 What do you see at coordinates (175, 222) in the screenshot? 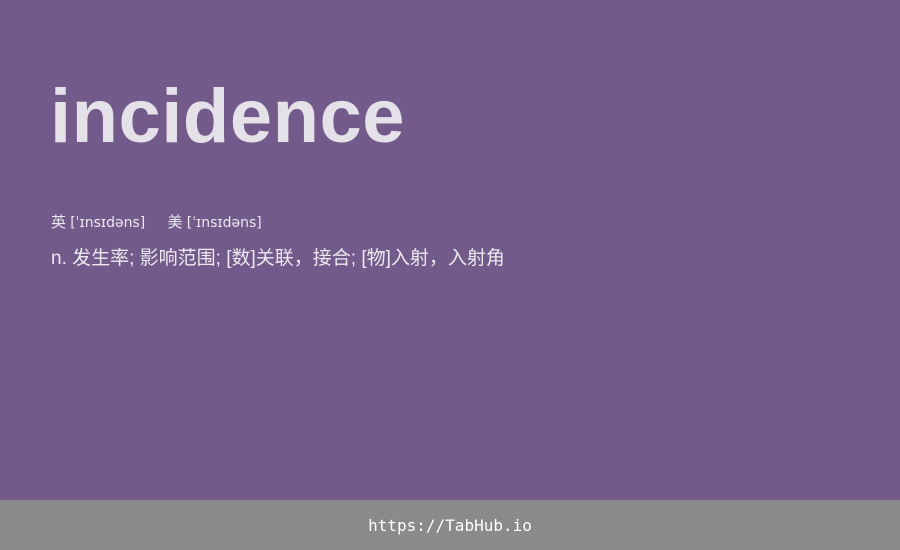
I see `us-label: 美` at bounding box center [175, 222].